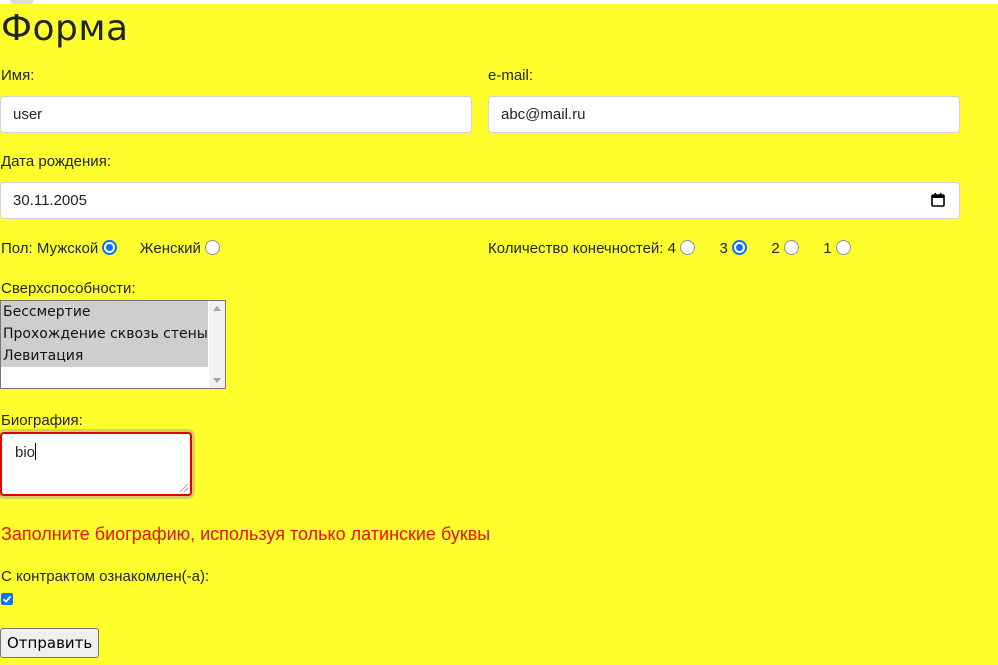 The width and height of the screenshot is (998, 665). I want to click on name-label: Имя:, so click(18, 75).